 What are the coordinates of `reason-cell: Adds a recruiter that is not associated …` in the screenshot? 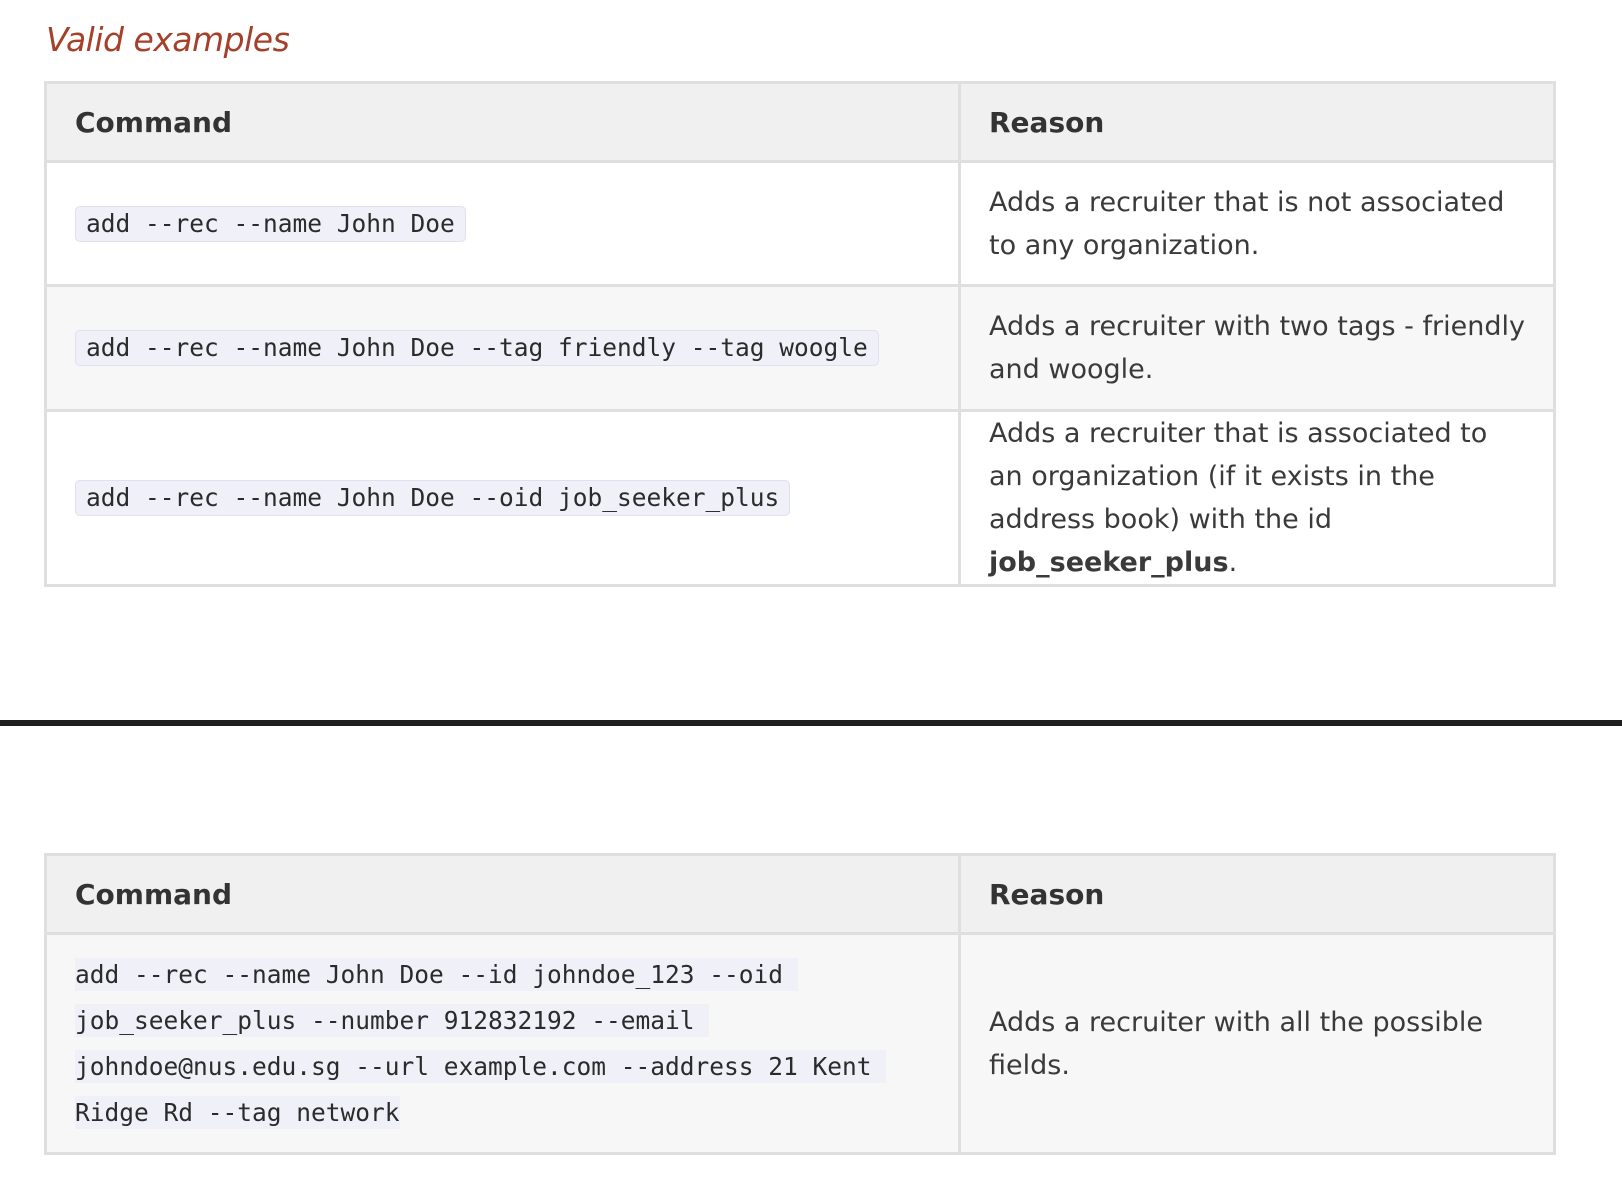 It's located at (1257, 223).